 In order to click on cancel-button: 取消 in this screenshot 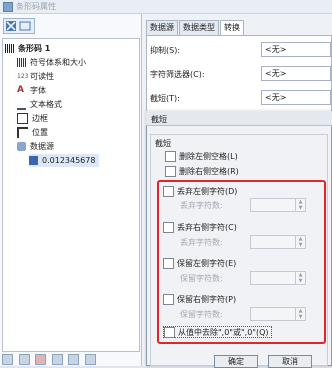, I will do `click(290, 361)`.